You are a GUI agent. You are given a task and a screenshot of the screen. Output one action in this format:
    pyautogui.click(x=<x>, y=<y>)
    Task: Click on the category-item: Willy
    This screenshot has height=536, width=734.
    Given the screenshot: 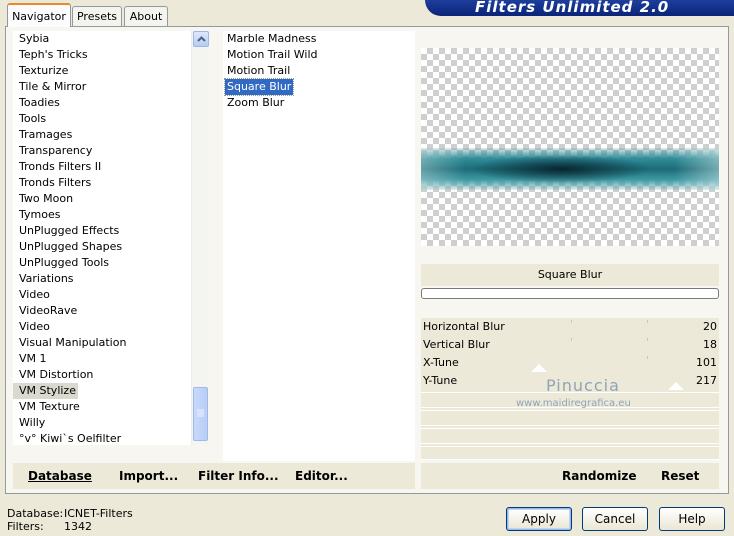 What is the action you would take?
    pyautogui.click(x=30, y=423)
    